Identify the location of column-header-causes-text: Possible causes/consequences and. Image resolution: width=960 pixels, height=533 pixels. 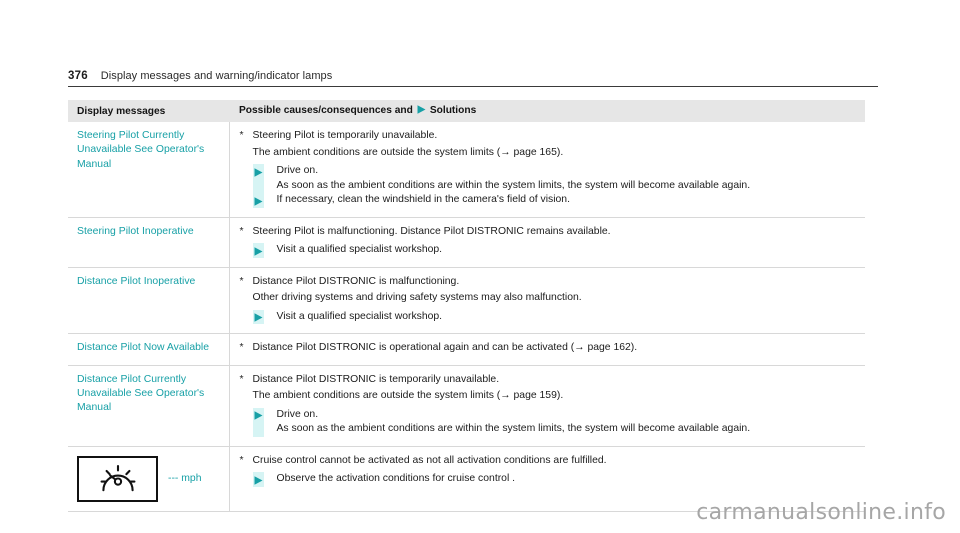
(326, 110).